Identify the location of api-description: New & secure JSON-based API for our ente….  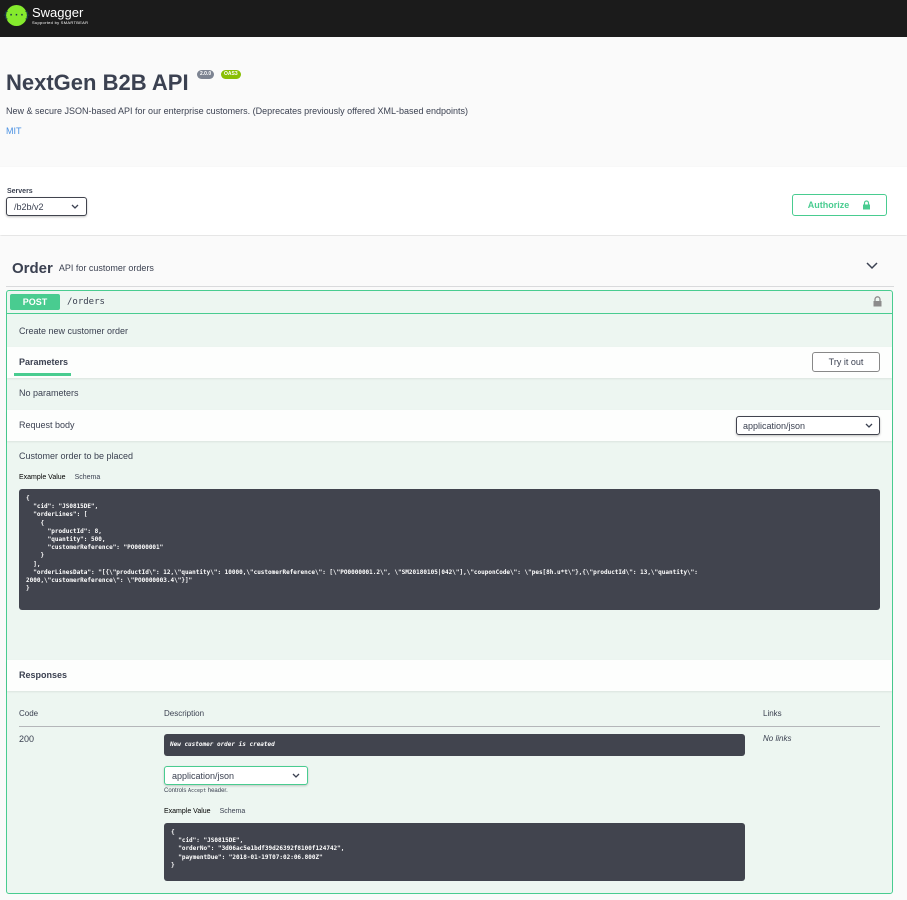
(237, 111).